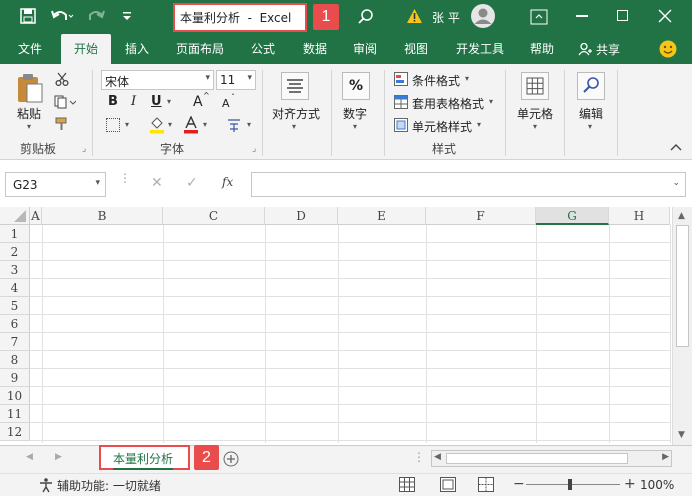 The width and height of the screenshot is (692, 496). I want to click on maximize-icon, so click(622, 15).